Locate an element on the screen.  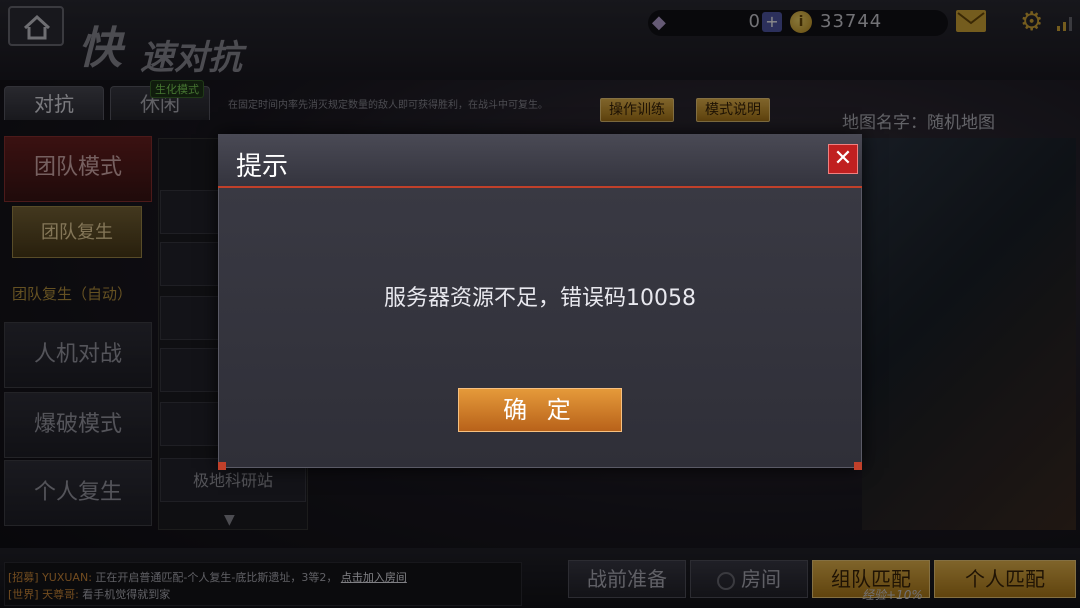
close-icon: ✕ is located at coordinates (843, 159).